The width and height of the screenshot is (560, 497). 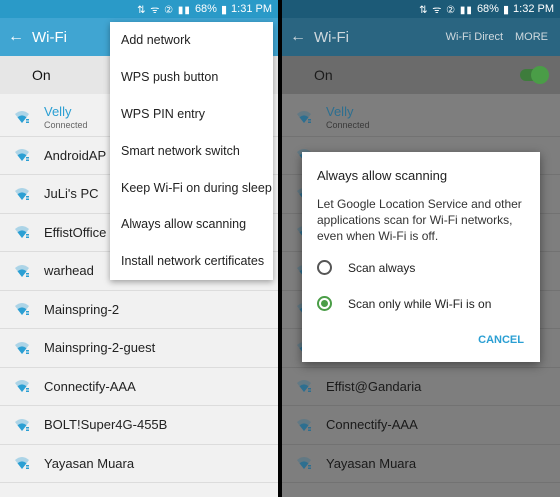 I want to click on network-item: Effist@Gandaria, so click(x=421, y=387).